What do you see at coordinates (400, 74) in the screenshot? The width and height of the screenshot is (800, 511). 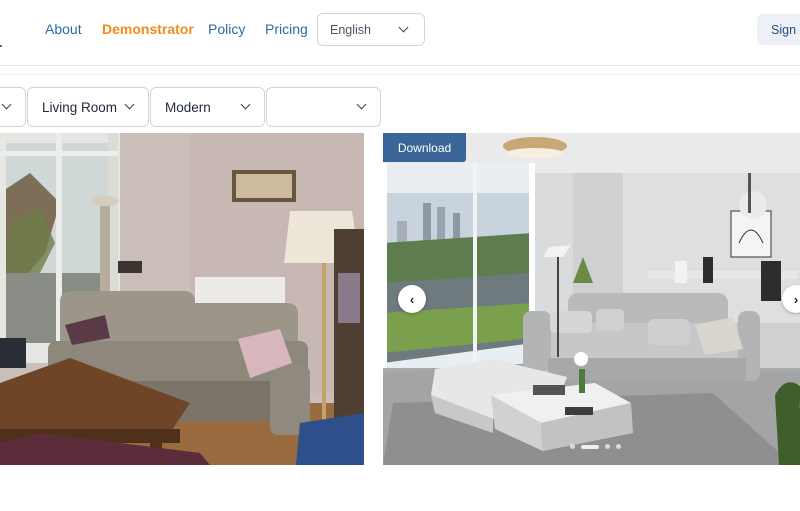 I see `section-divider` at bounding box center [400, 74].